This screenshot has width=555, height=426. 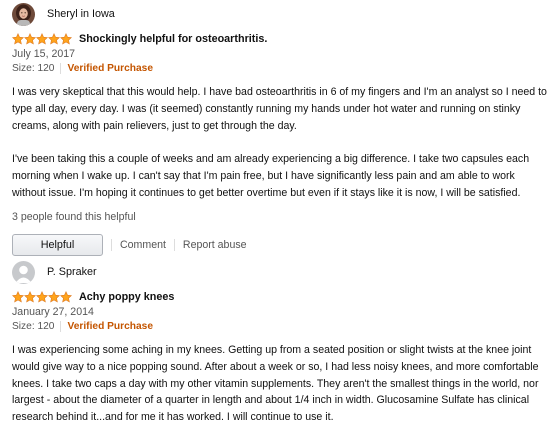 I want to click on review-title: Shockingly helpful for osteoarthritis., so click(x=173, y=39).